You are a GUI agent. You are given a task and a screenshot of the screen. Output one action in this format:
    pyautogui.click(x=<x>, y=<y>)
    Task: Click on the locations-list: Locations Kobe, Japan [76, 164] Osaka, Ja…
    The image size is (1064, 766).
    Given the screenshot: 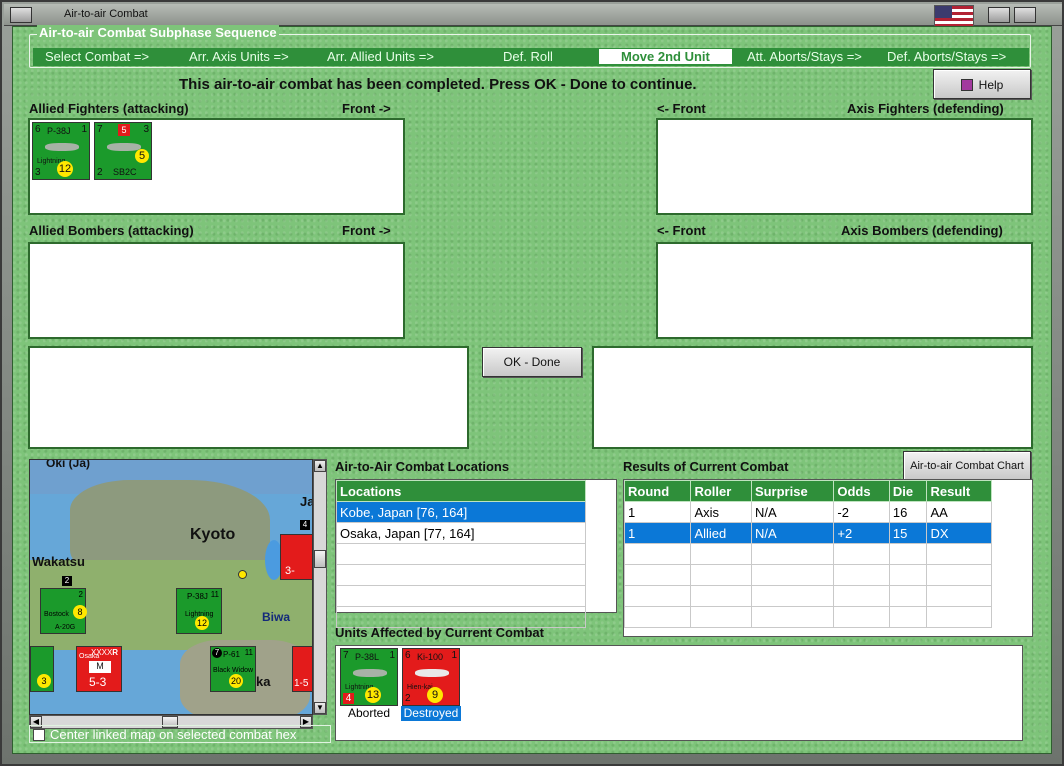 What is the action you would take?
    pyautogui.click(x=476, y=553)
    